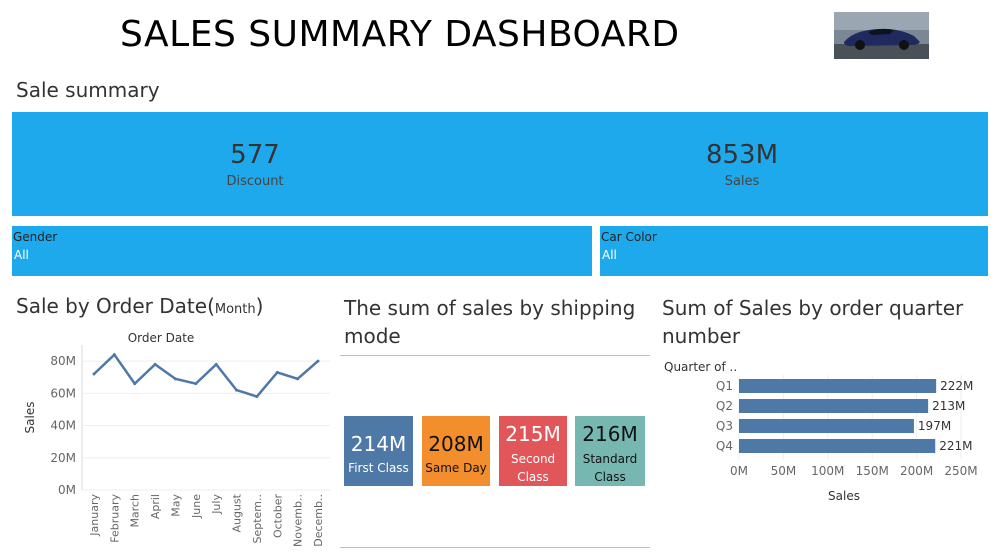 The height and width of the screenshot is (559, 999). Describe the element at coordinates (948, 406) in the screenshot. I see `bar-chart-value-label: 213M` at that location.